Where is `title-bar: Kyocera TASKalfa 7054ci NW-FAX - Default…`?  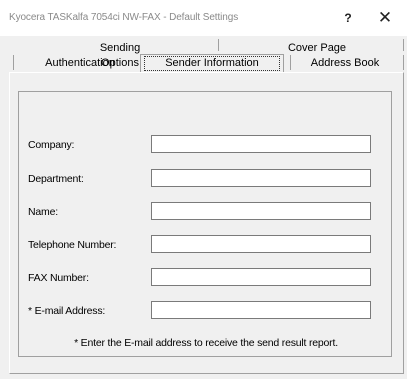
title-bar: Kyocera TASKalfa 7054ci NW-FAX - Default… is located at coordinates (203, 18).